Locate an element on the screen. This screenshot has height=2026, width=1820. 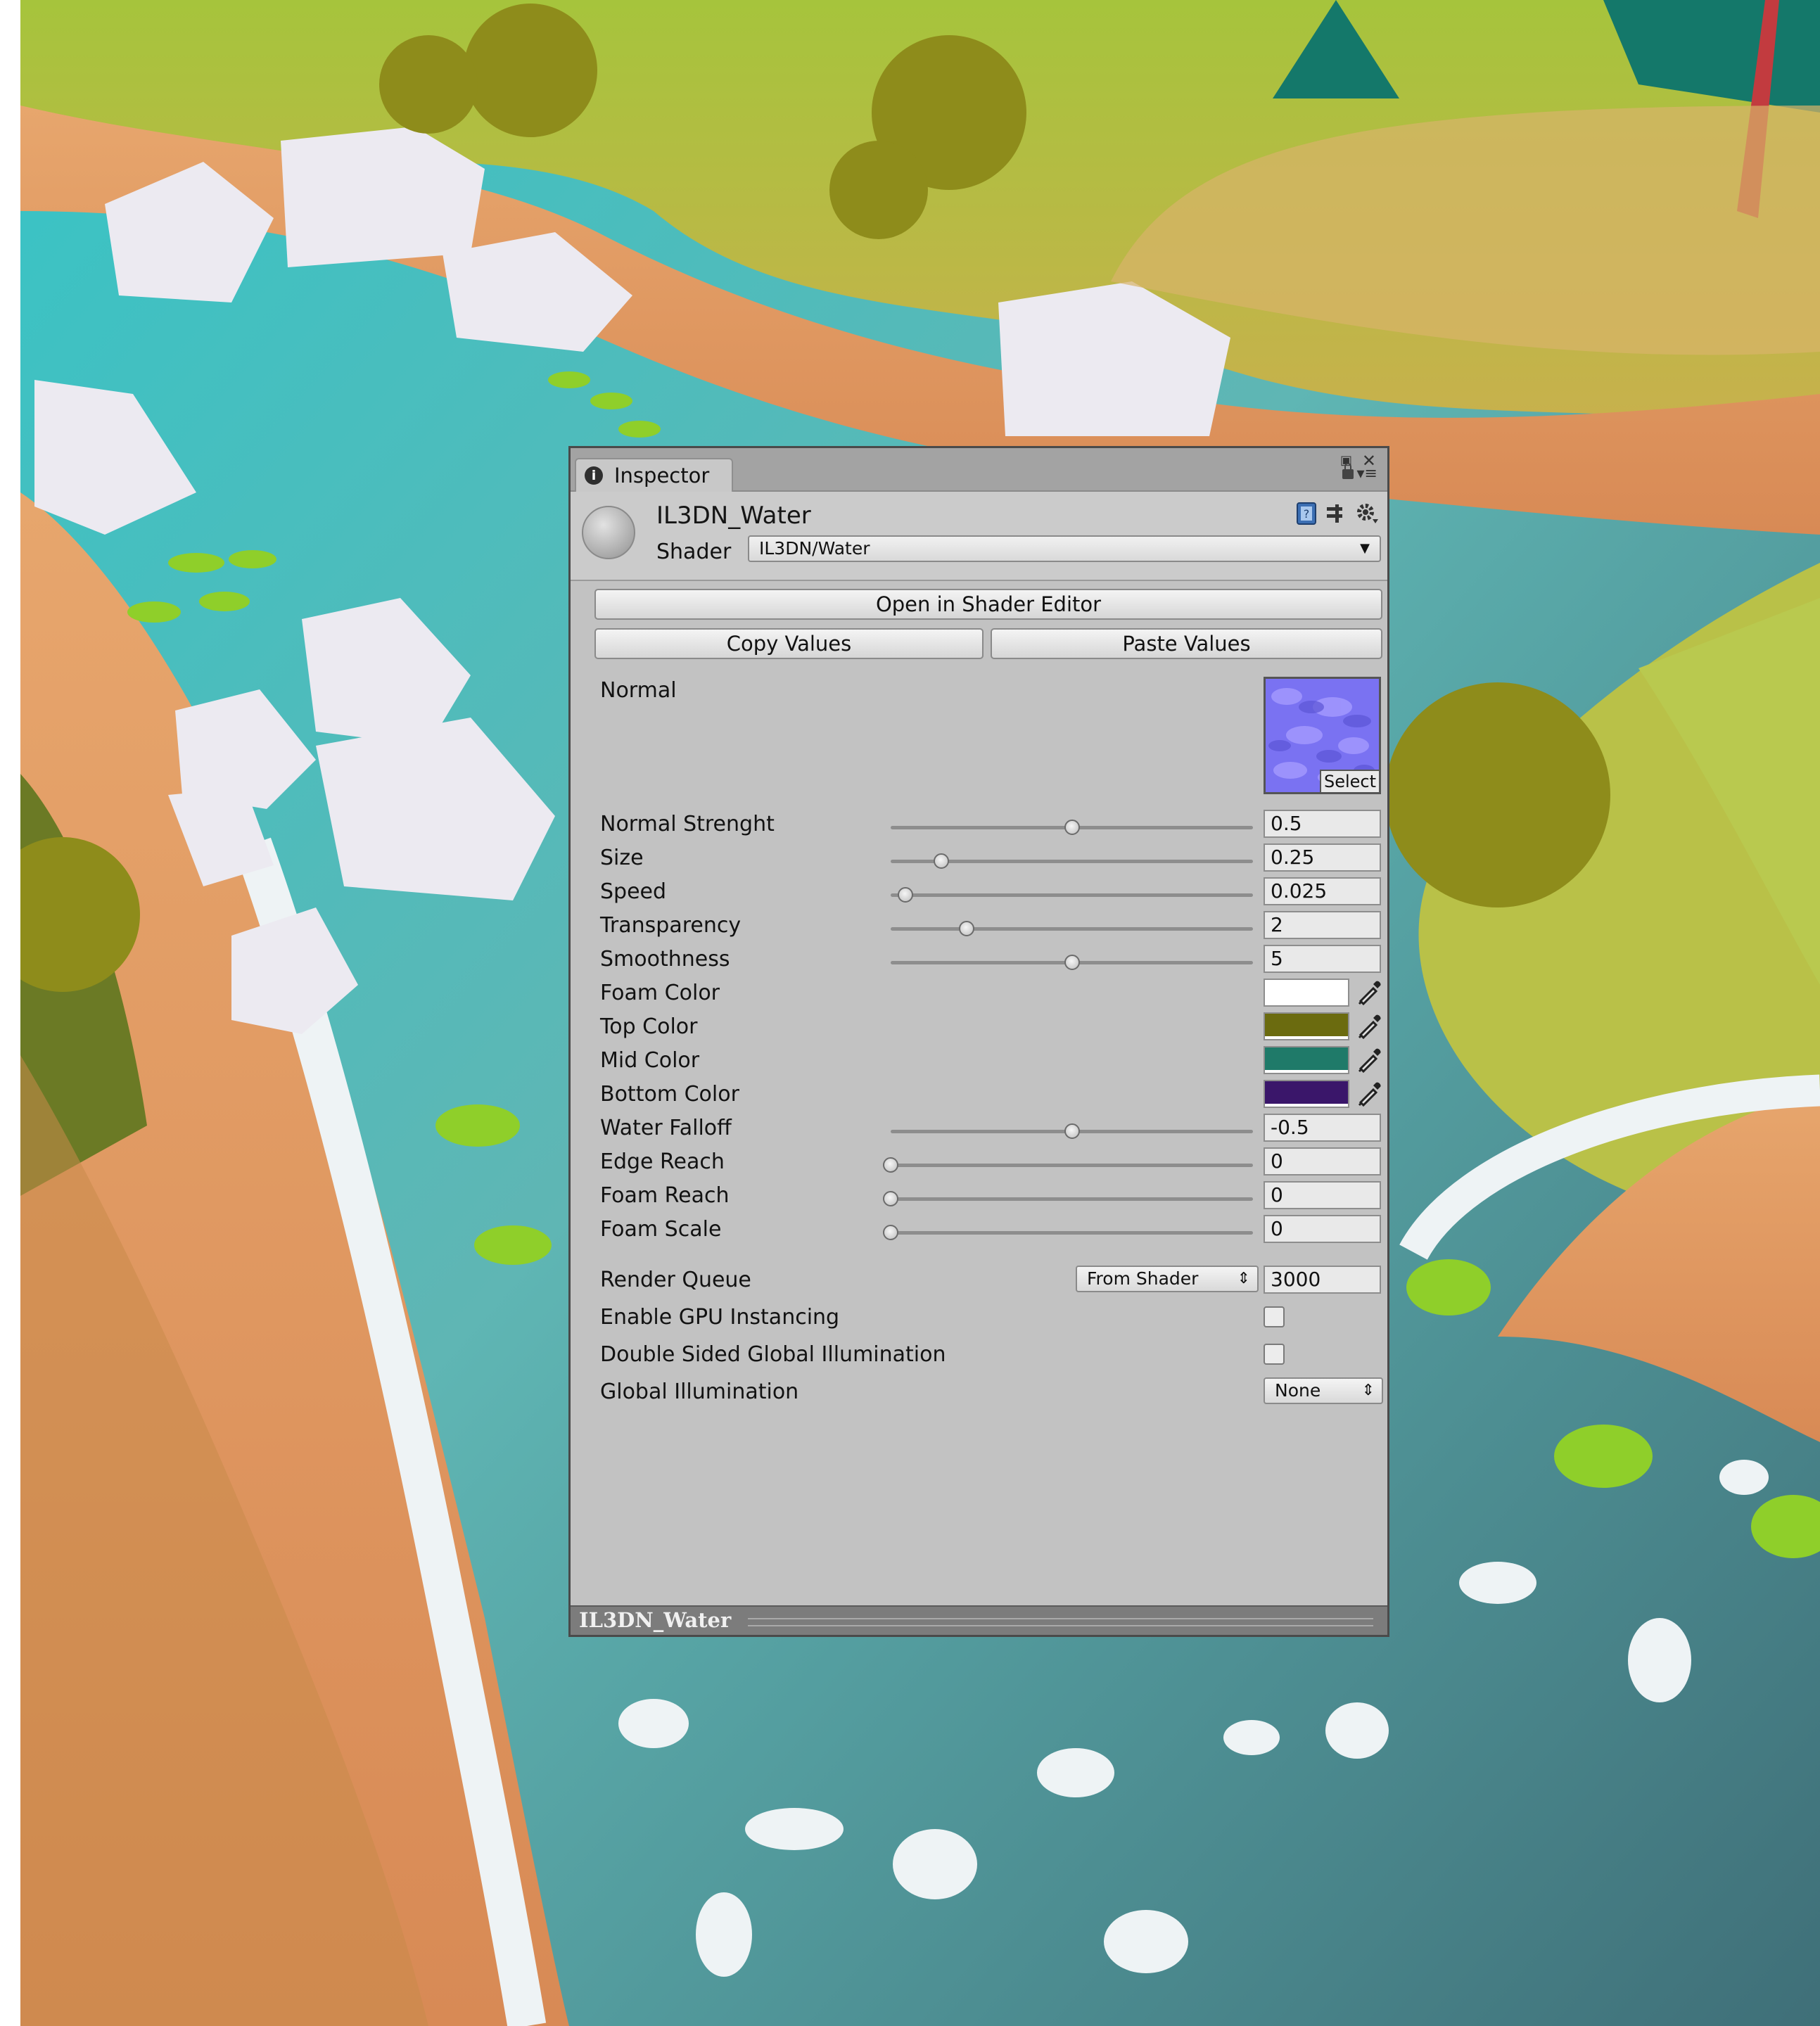
double-sided-gi-label: Double Sided Global Illumination is located at coordinates (773, 1355).